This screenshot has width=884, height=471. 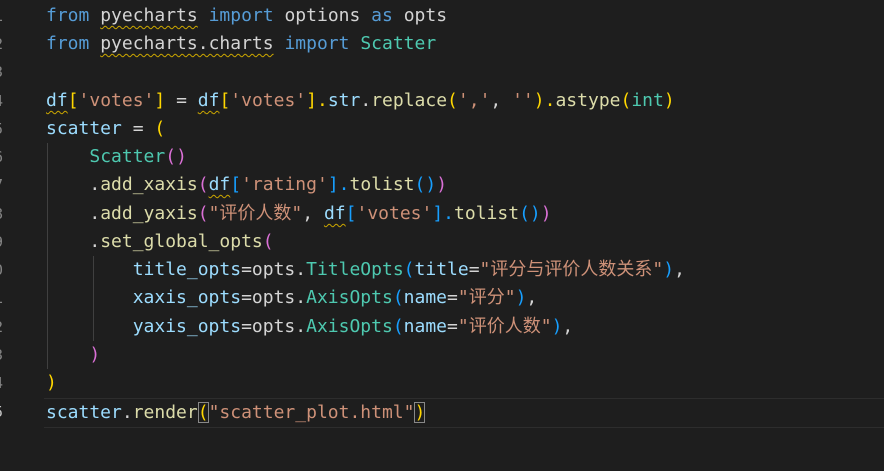 I want to click on variable: scatter, so click(x=84, y=412).